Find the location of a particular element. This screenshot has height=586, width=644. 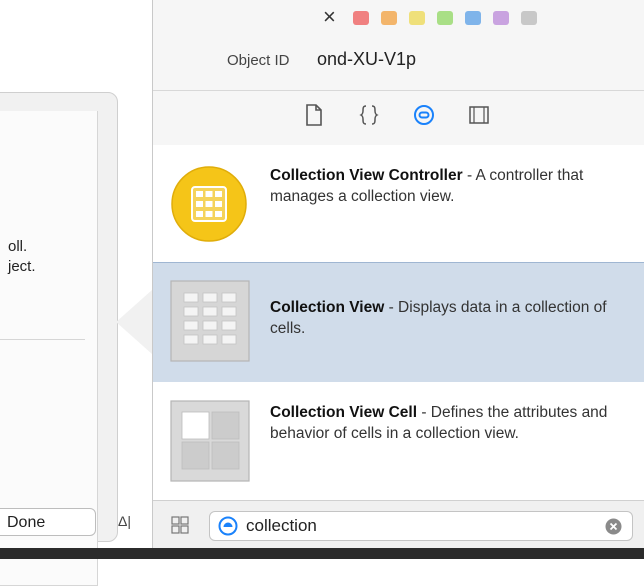

collection-view-cell-icon is located at coordinates (210, 441).